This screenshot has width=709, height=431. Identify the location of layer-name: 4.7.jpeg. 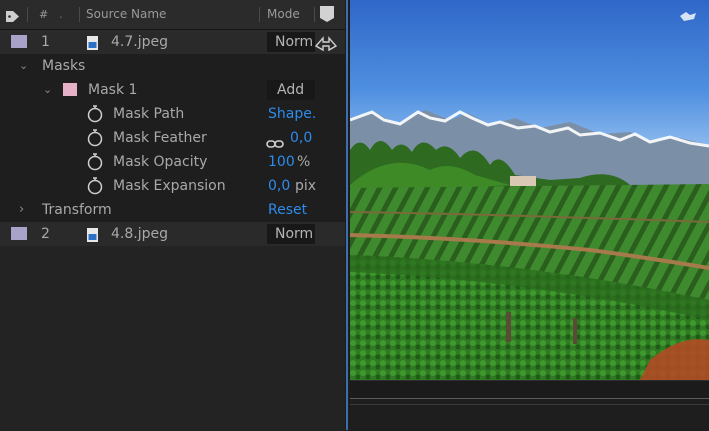
(139, 42).